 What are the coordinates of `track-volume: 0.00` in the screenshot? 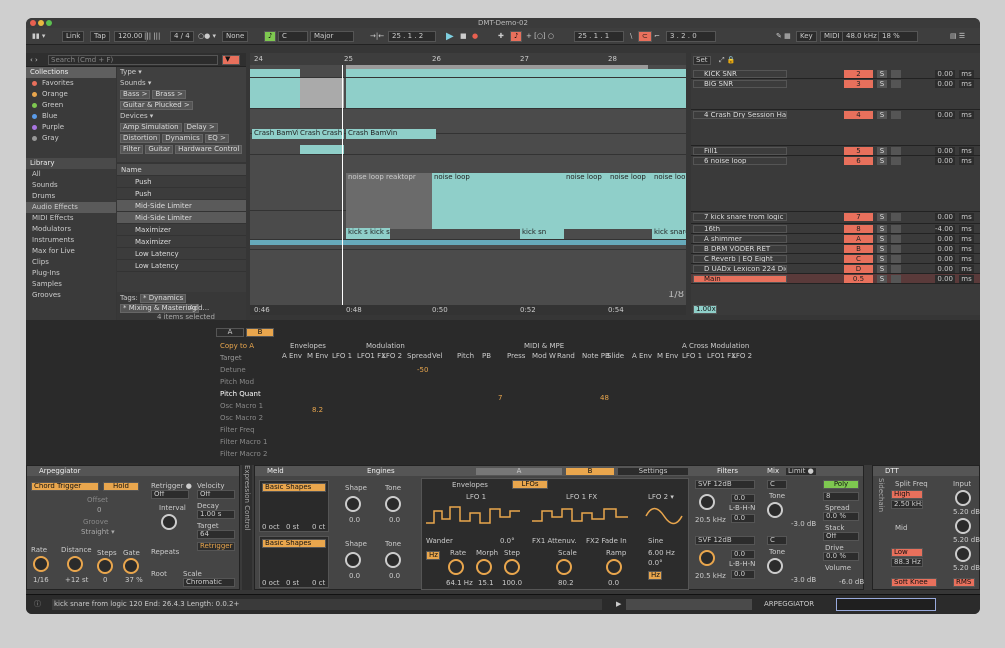 It's located at (945, 269).